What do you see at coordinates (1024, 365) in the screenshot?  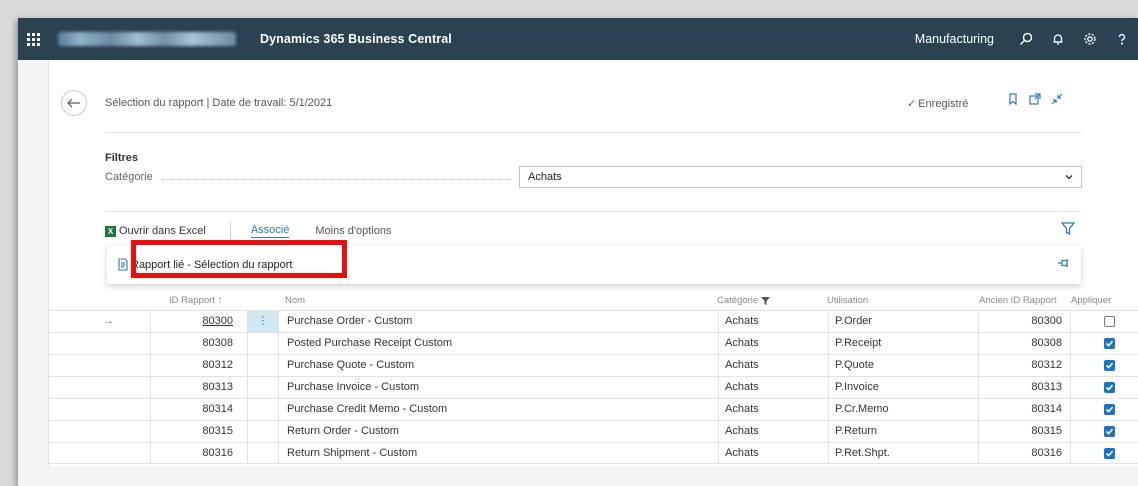 I see `old-report-id: 80312` at bounding box center [1024, 365].